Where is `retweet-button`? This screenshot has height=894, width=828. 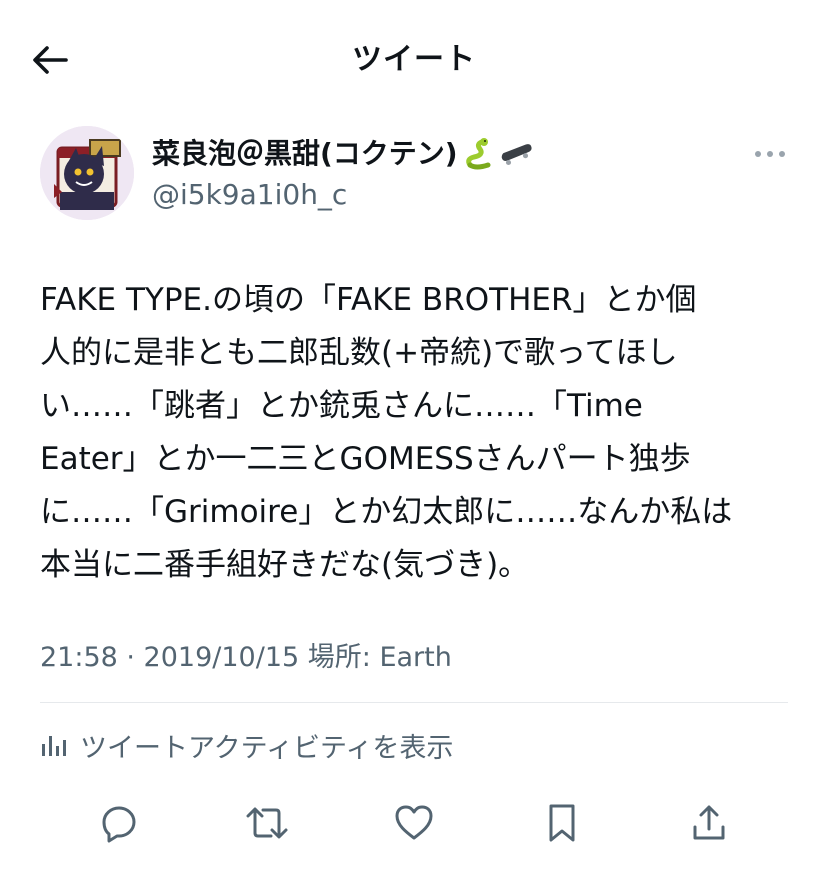 retweet-button is located at coordinates (267, 823).